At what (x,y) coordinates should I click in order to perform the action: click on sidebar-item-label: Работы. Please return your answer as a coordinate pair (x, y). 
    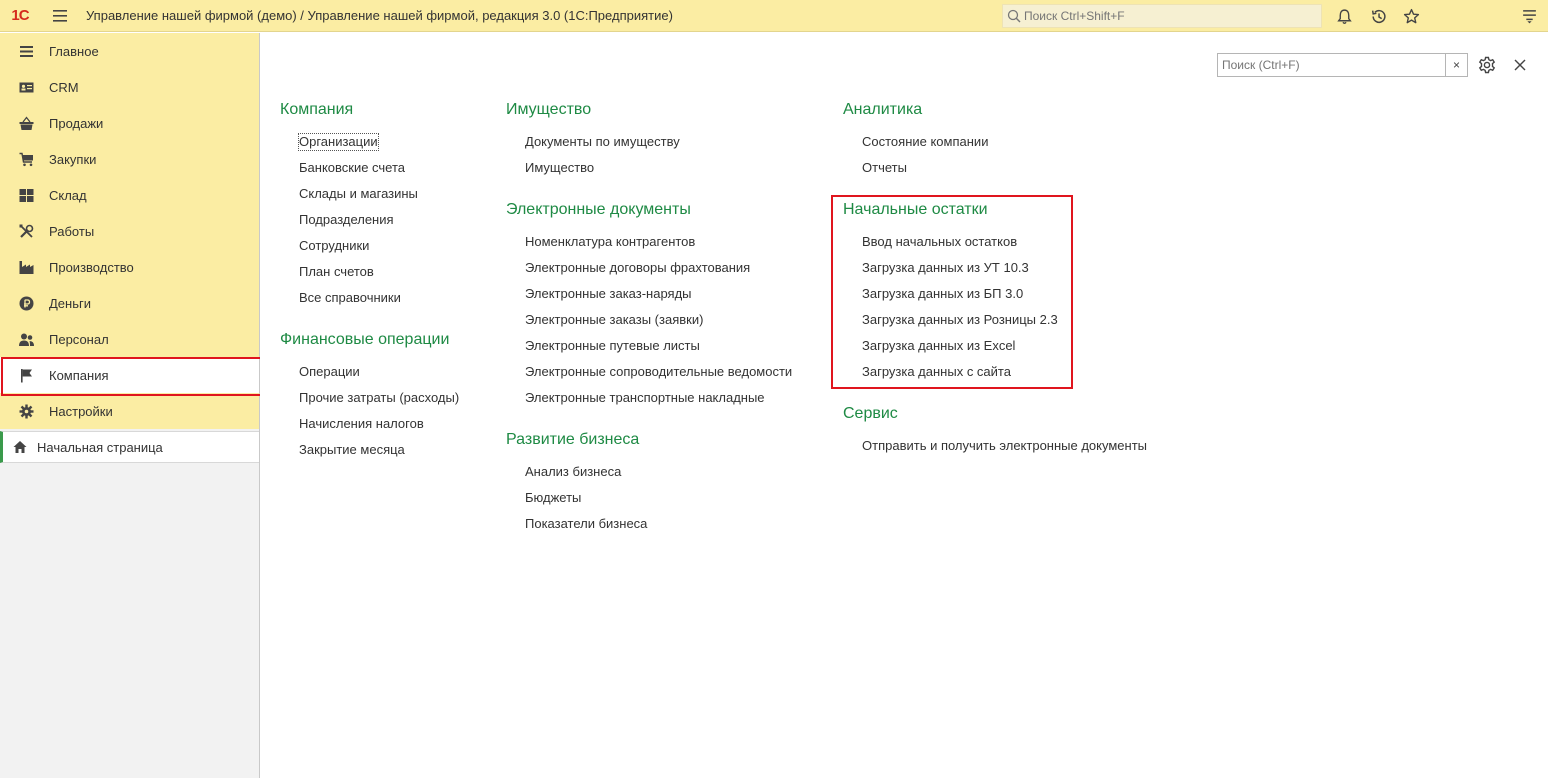
    Looking at the image, I should click on (72, 231).